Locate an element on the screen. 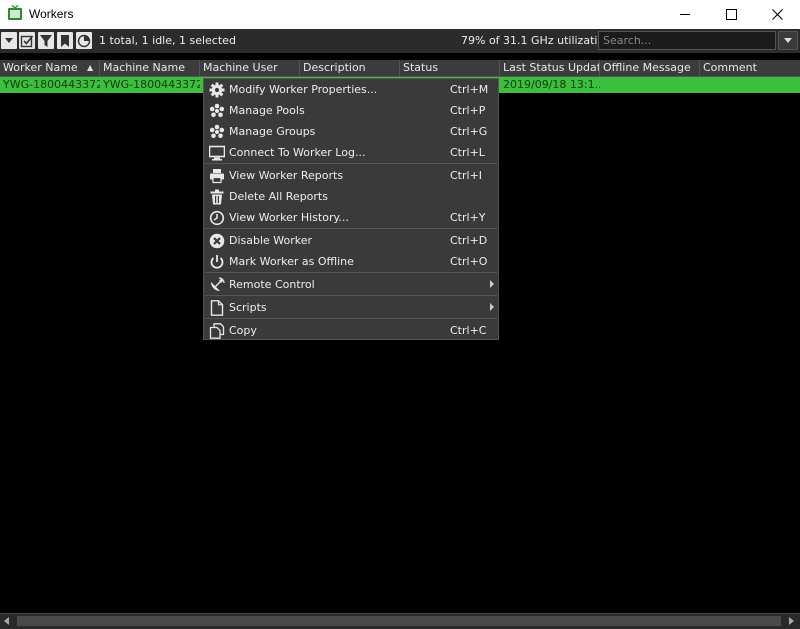  scroll-right-icon is located at coordinates (791, 621).